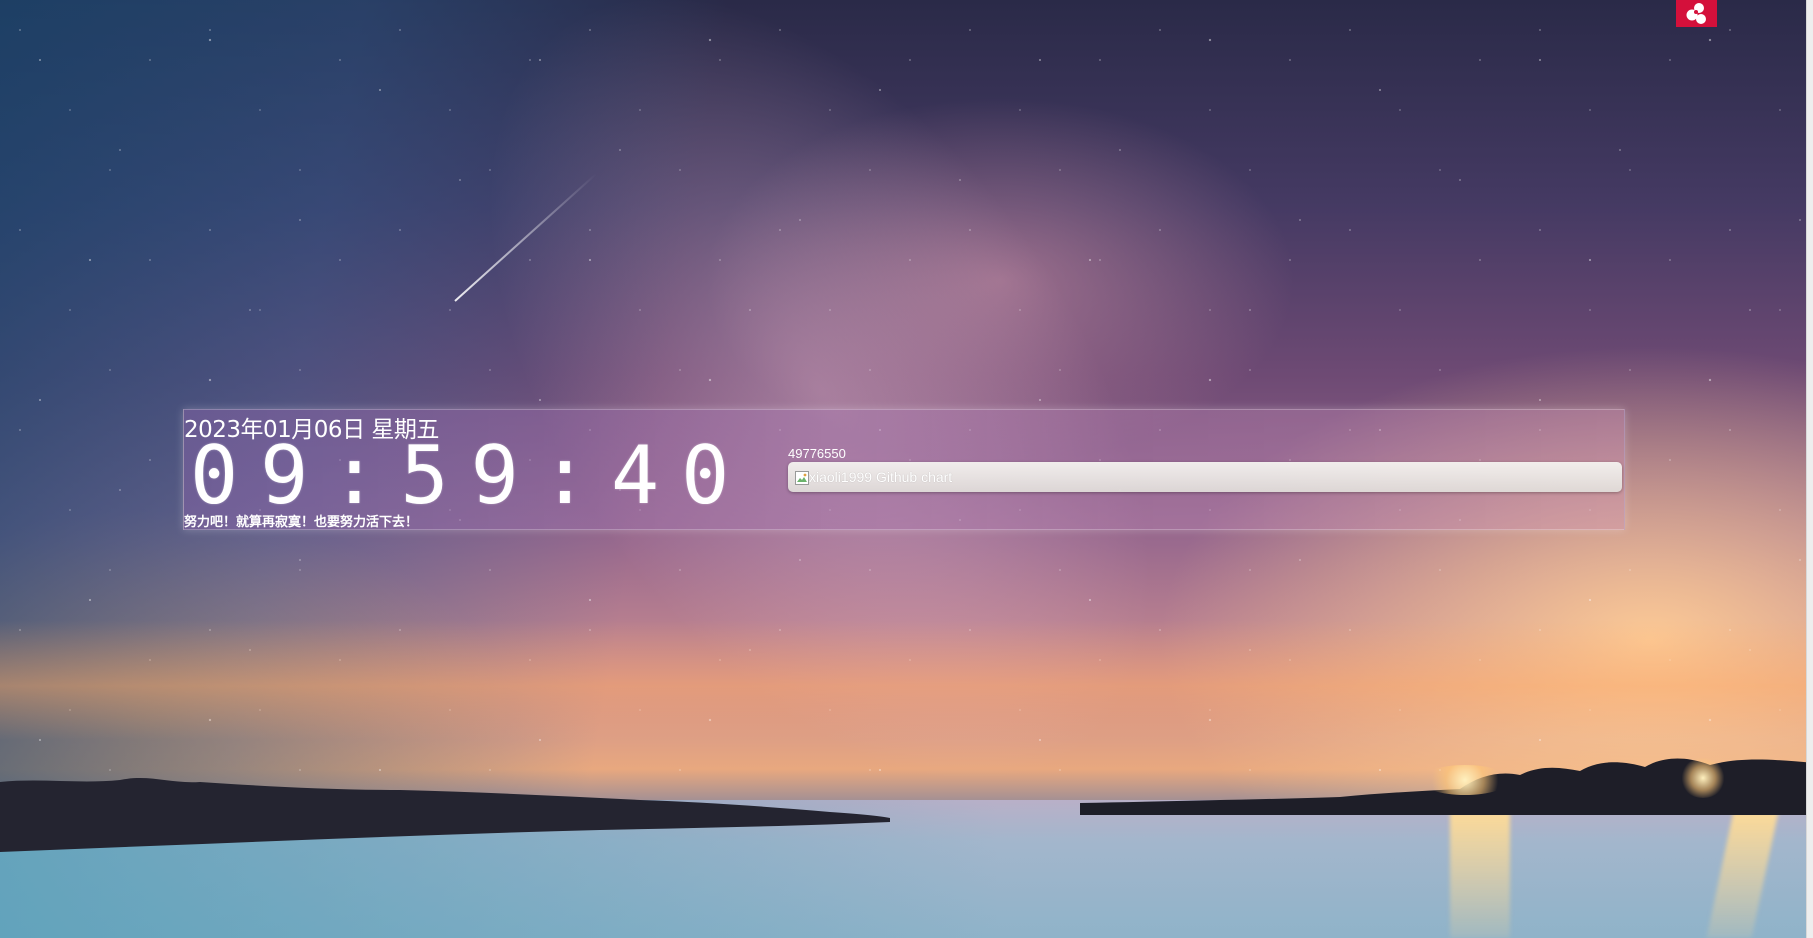 The height and width of the screenshot is (938, 1813). What do you see at coordinates (1205, 477) in the screenshot?
I see `github-chart-image: xiaoli1999 Github chart` at bounding box center [1205, 477].